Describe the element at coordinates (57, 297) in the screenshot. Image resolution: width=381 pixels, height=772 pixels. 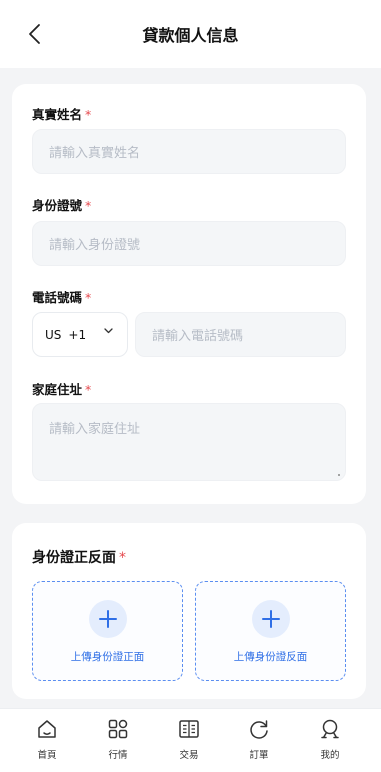
I see `phone-label-text: 電話號碼` at that location.